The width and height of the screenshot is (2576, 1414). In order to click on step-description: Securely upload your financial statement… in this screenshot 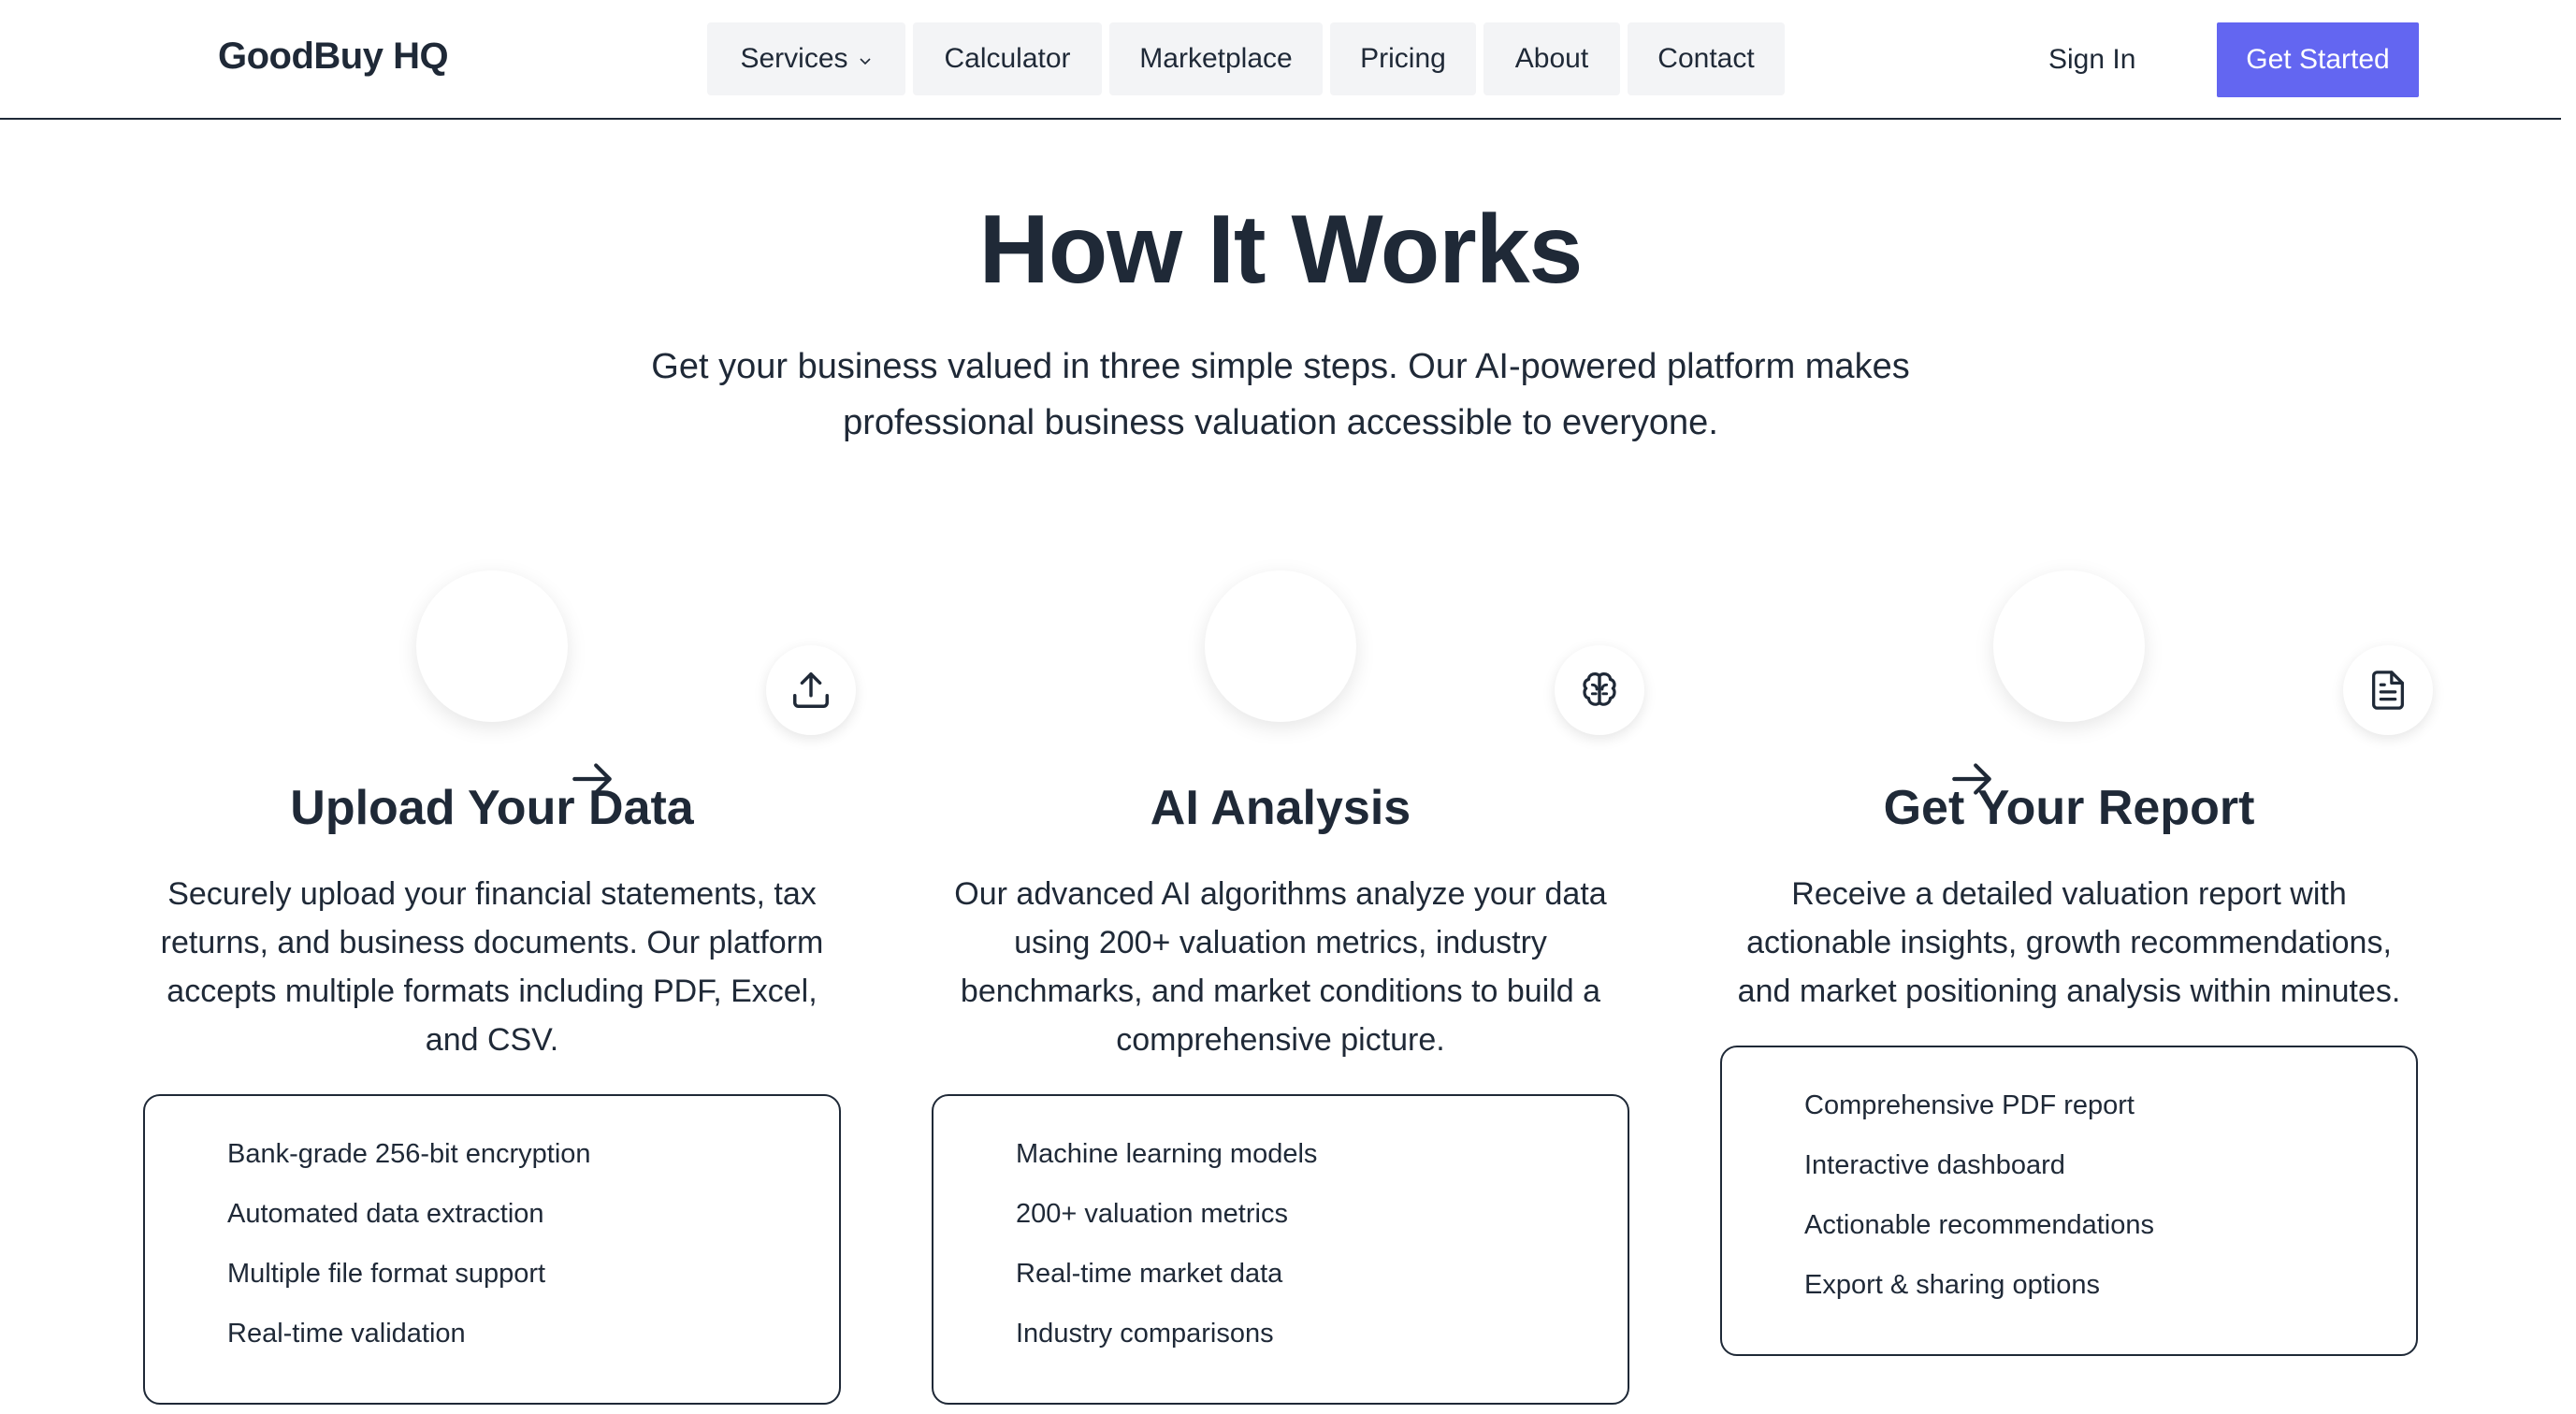, I will do `click(492, 967)`.